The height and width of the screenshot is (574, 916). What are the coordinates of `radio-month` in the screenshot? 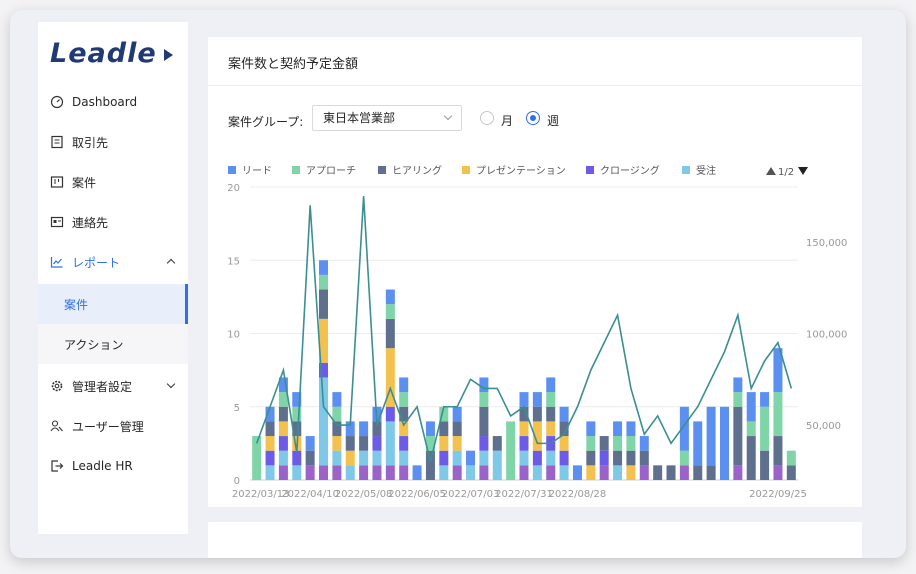 It's located at (487, 118).